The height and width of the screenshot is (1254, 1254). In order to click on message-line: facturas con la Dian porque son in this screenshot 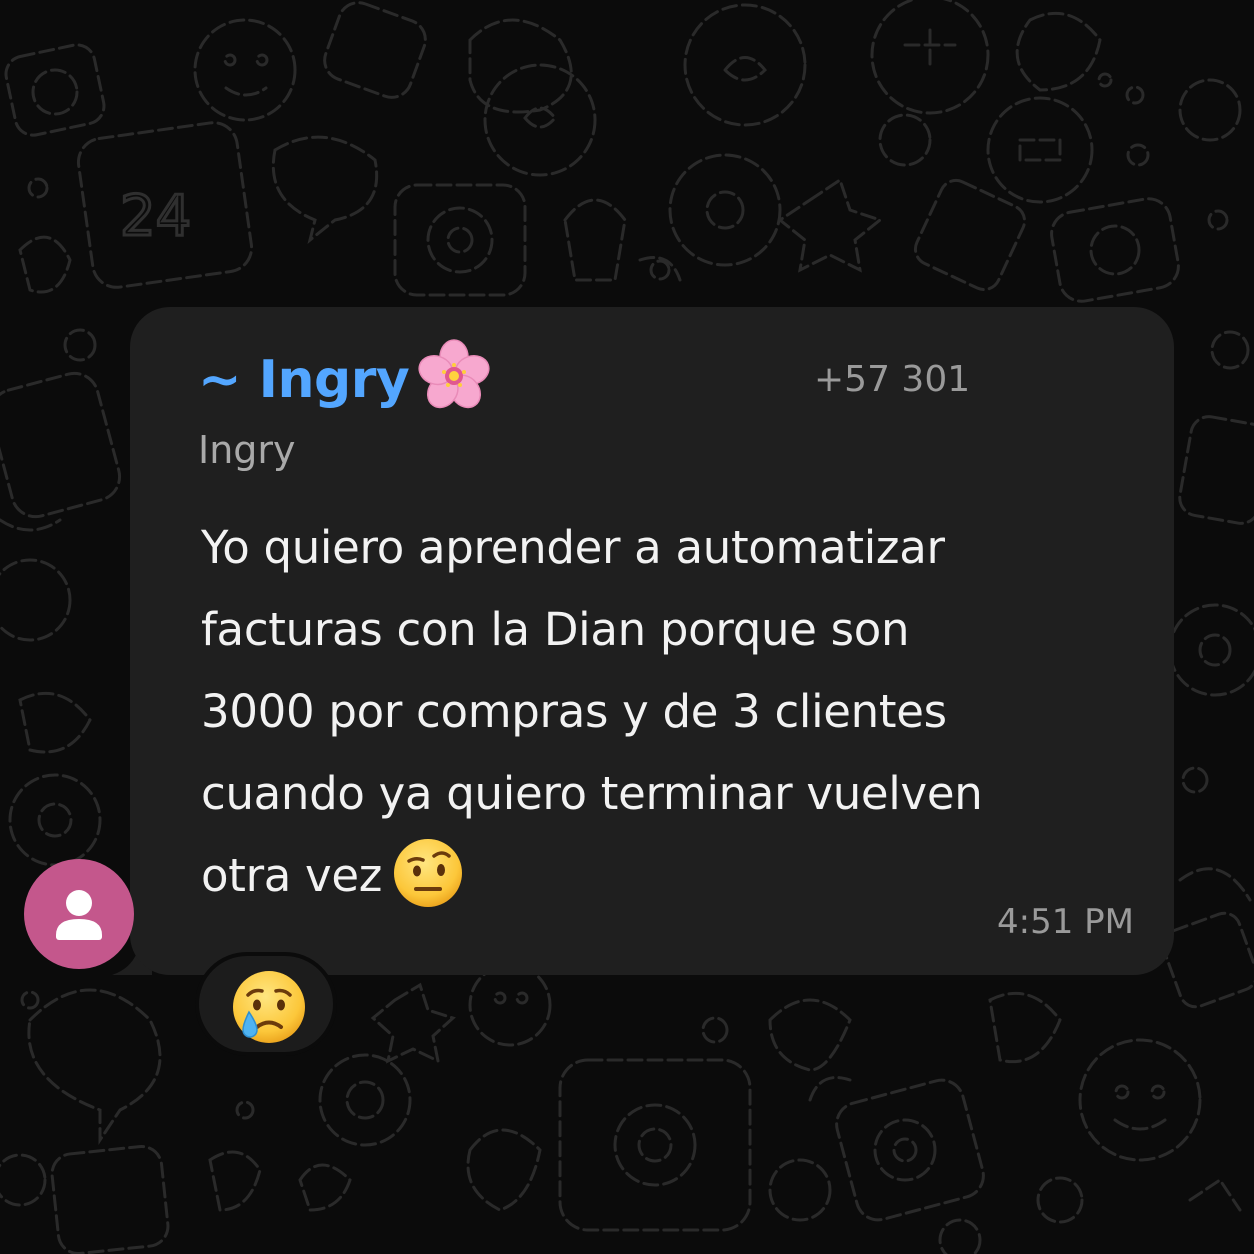, I will do `click(555, 629)`.